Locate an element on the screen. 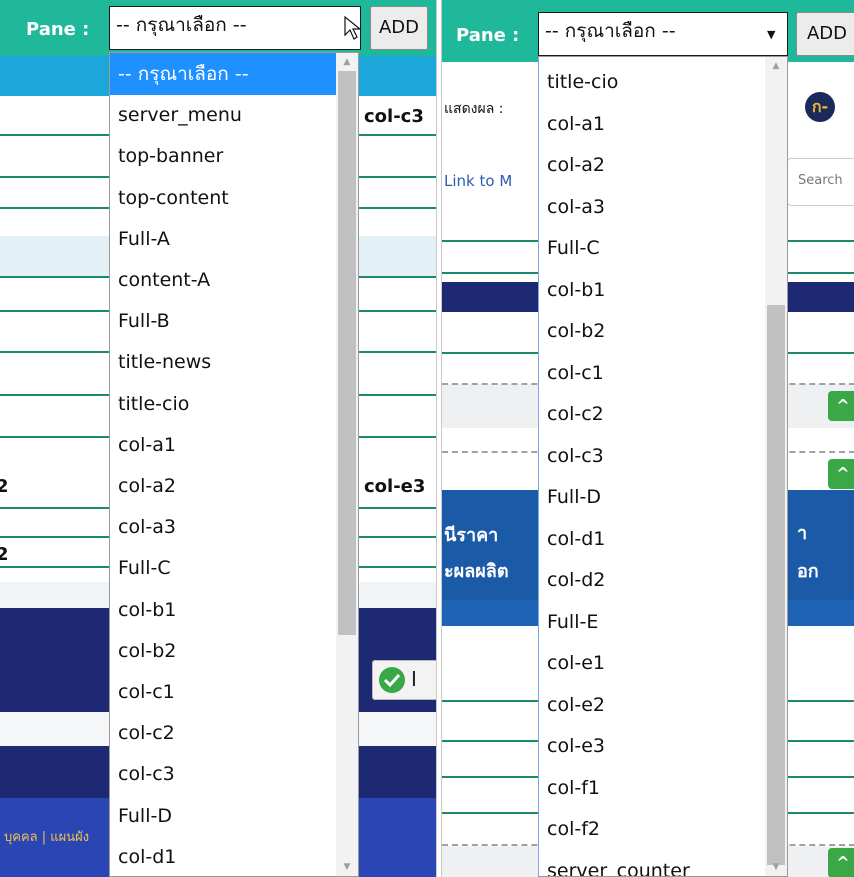 The width and height of the screenshot is (854, 877). dropdown-option: Full-E is located at coordinates (651, 622).